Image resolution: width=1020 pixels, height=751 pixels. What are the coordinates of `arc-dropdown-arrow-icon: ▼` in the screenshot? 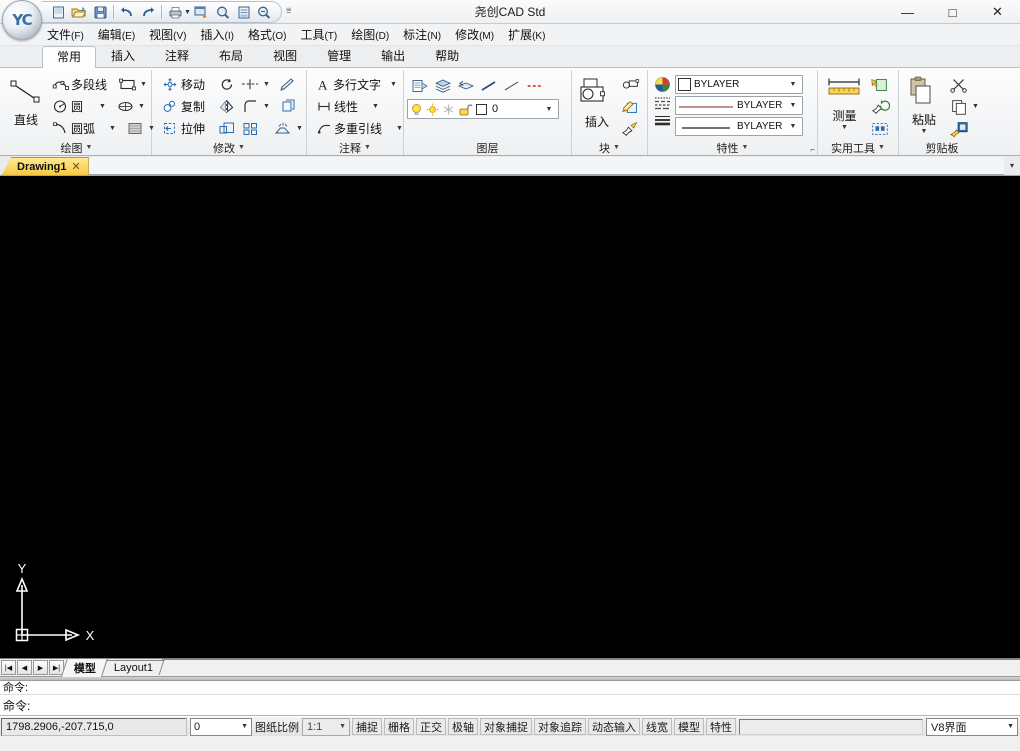 It's located at (112, 128).